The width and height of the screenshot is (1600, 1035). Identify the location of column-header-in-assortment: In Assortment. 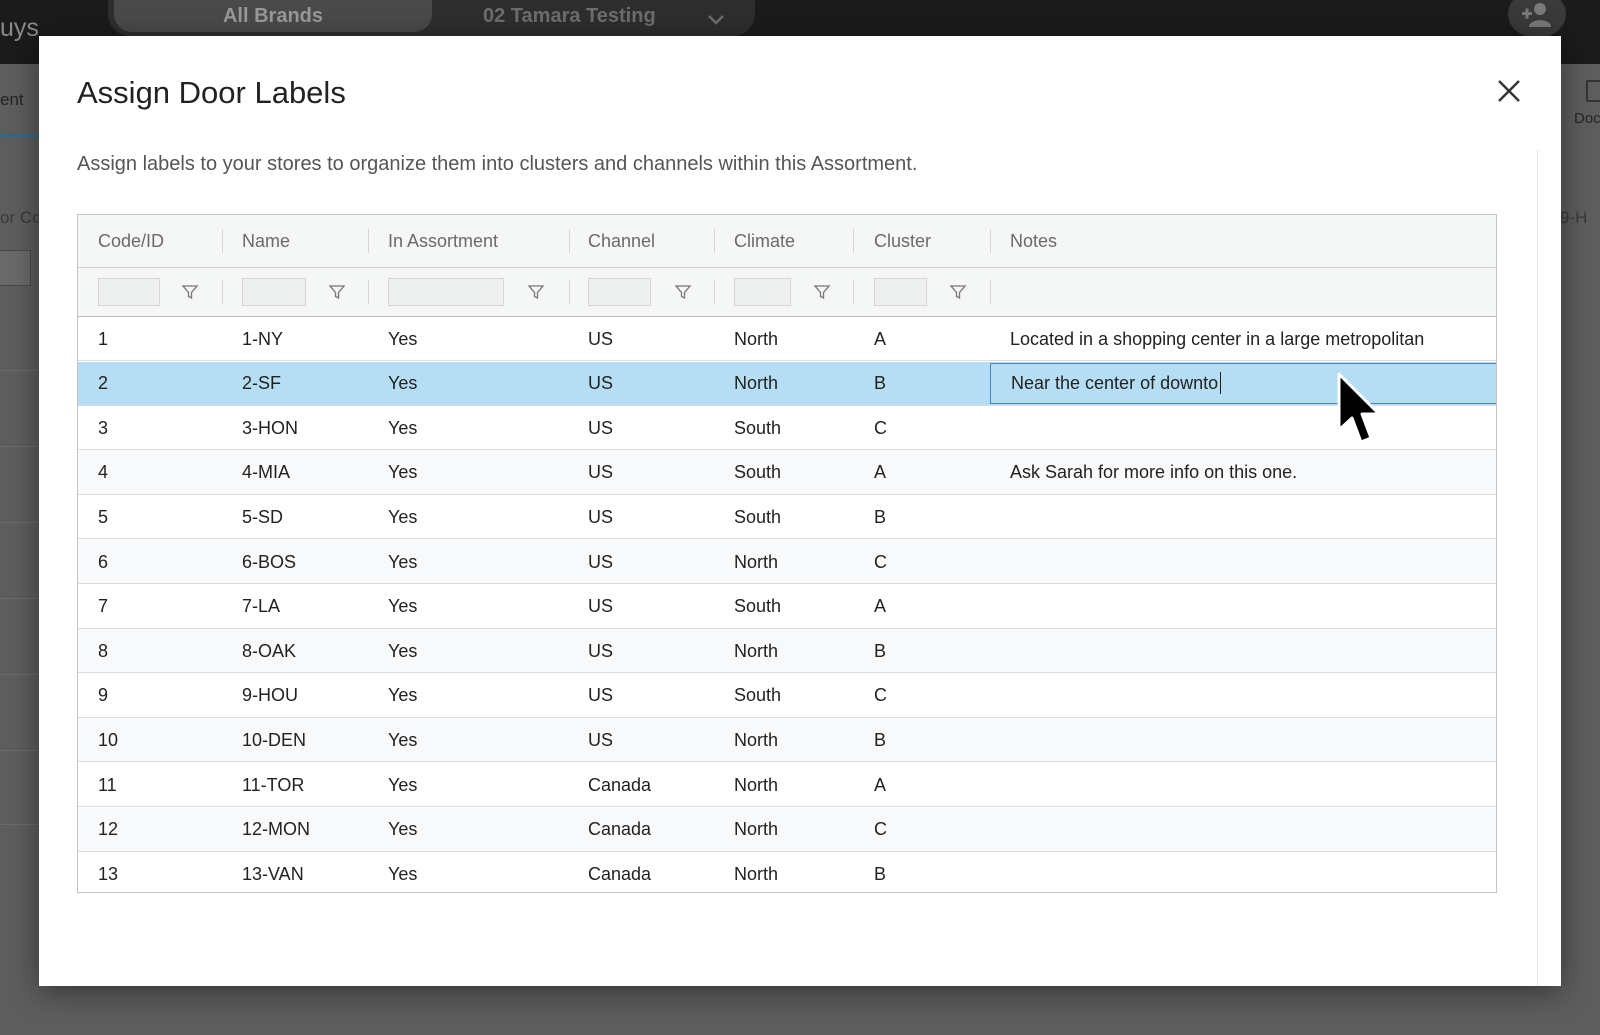
(443, 241).